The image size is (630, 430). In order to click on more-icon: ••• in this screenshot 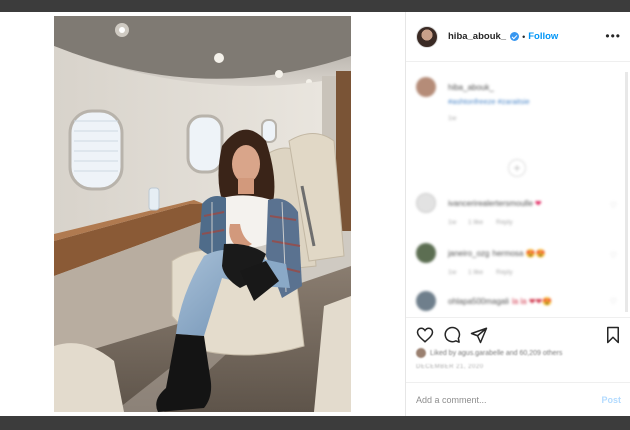, I will do `click(613, 36)`.